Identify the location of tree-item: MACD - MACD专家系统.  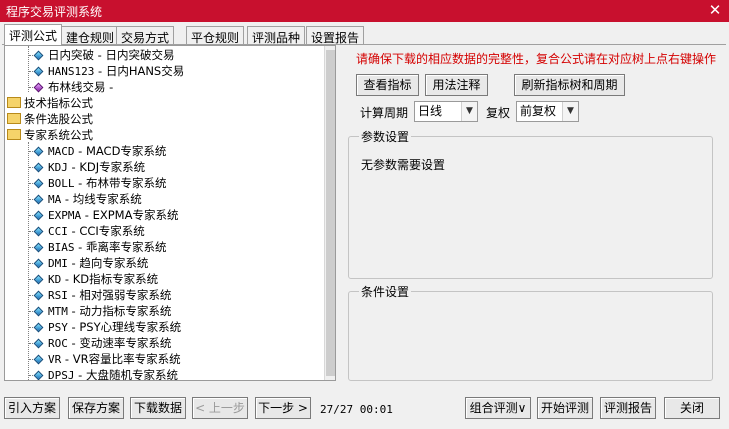
(97, 151).